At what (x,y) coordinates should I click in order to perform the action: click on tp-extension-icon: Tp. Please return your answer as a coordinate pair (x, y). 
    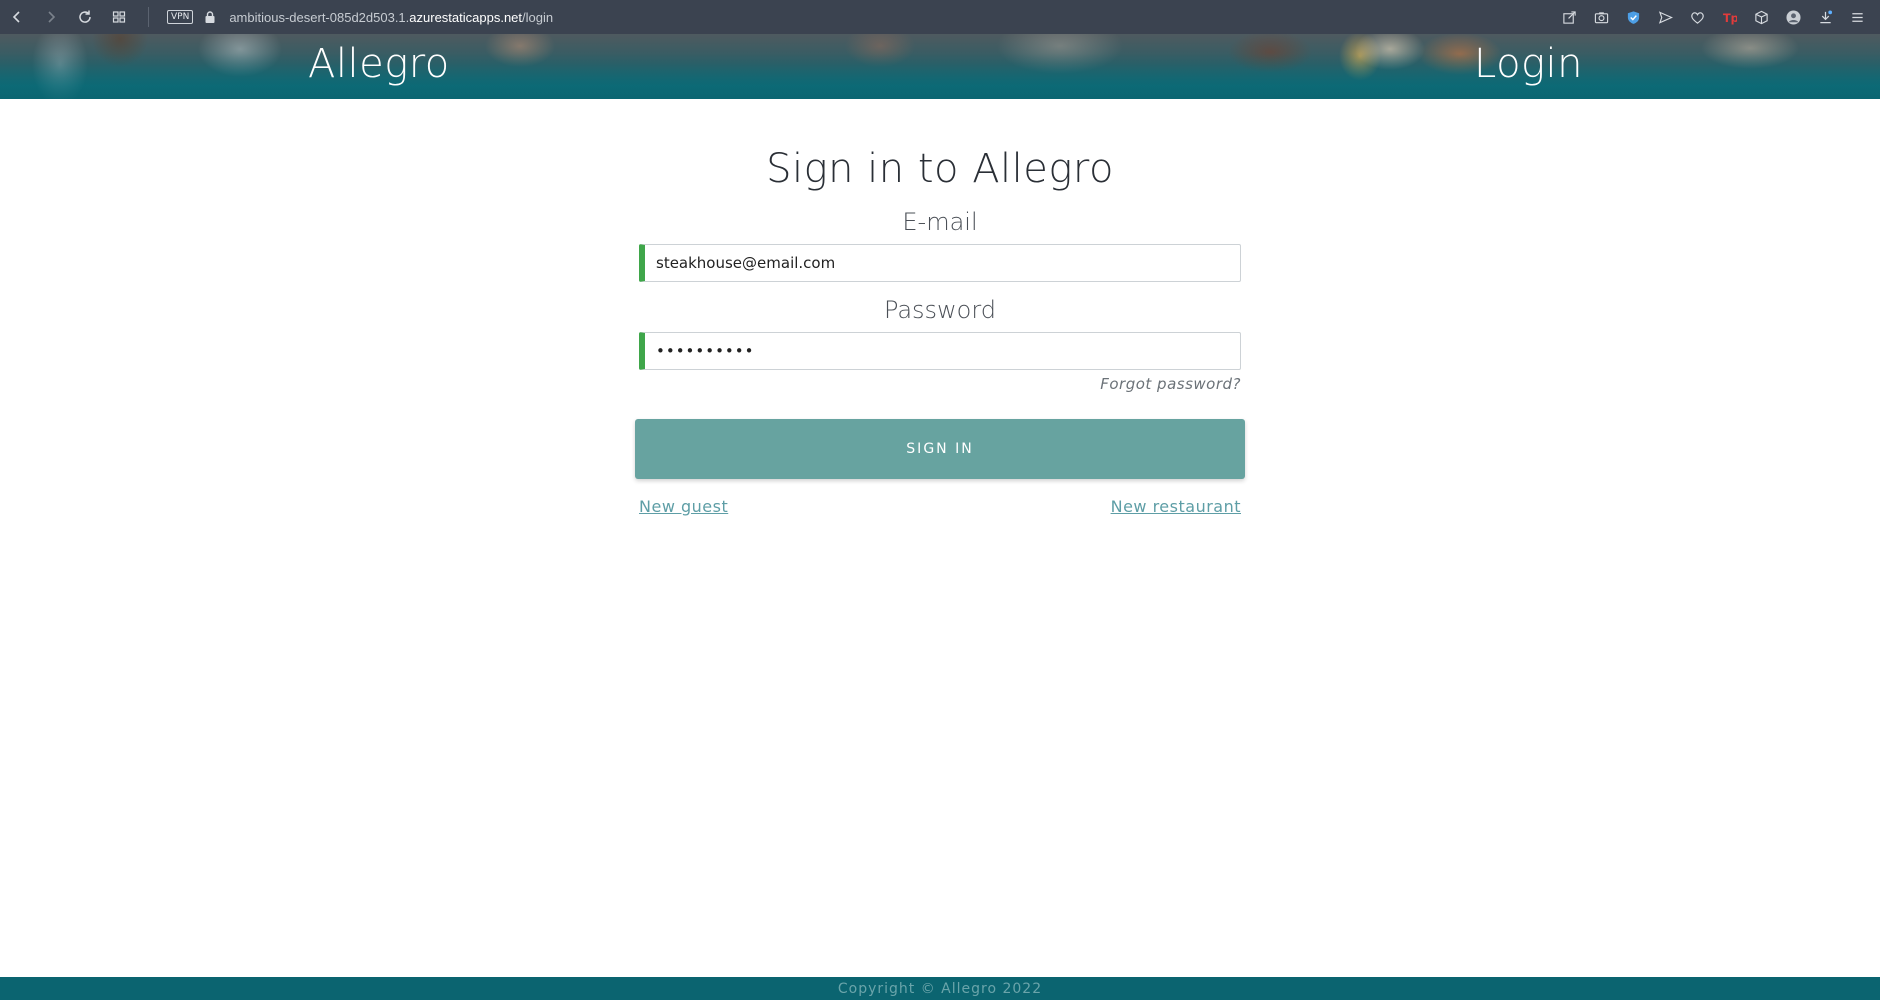
    Looking at the image, I should click on (1729, 17).